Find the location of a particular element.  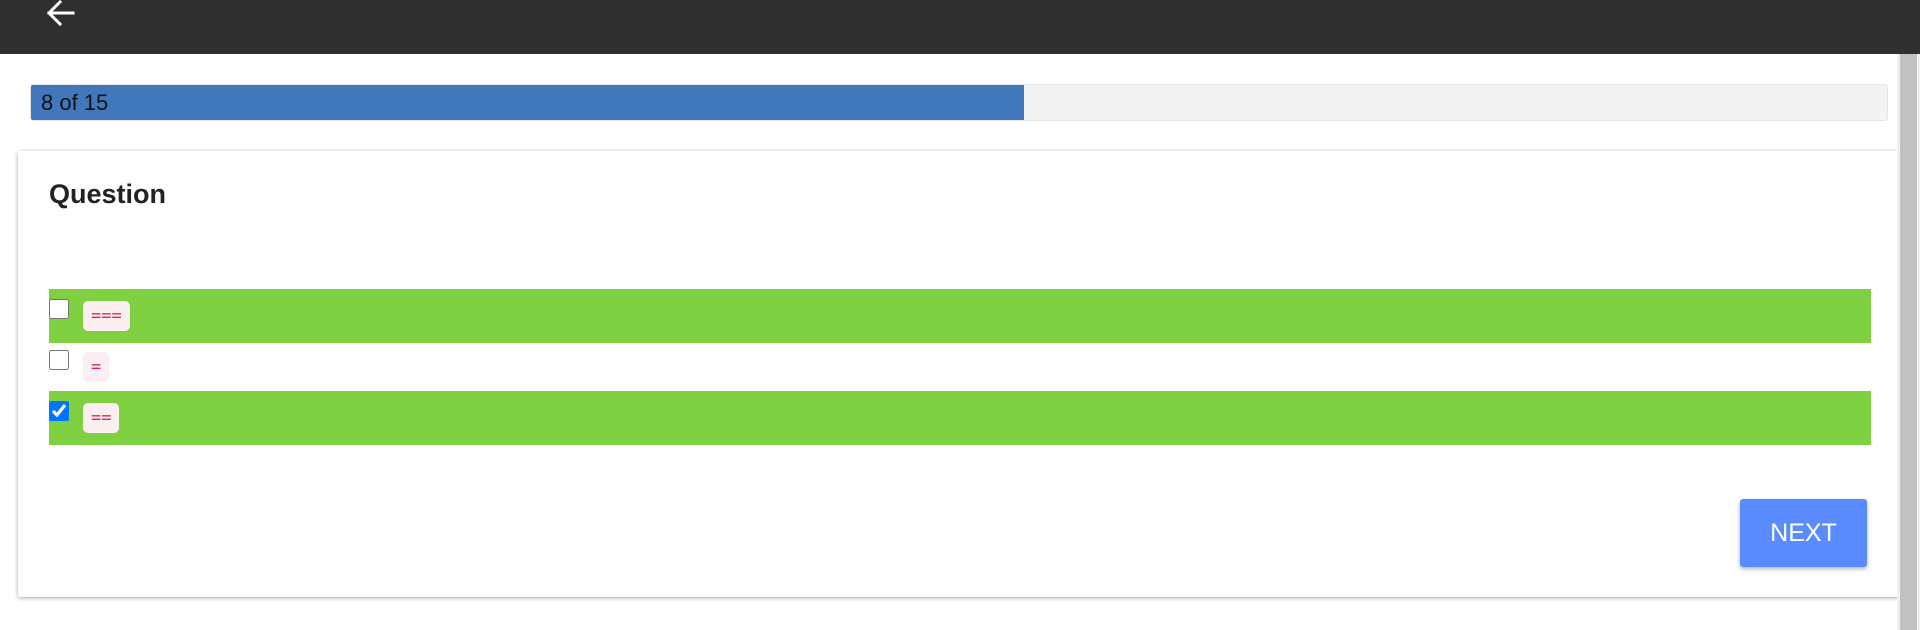

arrow-left-icon is located at coordinates (60, 13).